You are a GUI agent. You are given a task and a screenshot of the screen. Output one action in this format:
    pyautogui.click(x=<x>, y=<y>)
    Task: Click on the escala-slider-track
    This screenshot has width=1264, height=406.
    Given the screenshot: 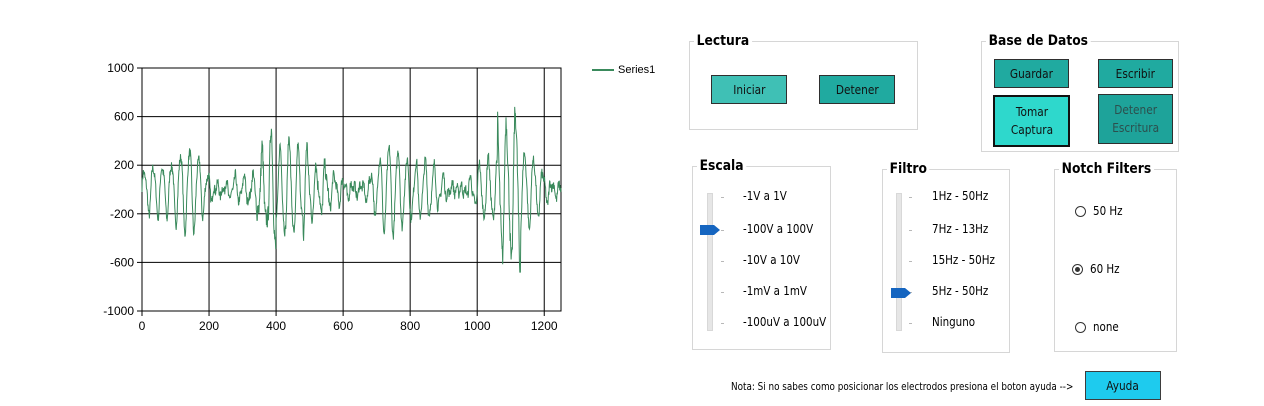 What is the action you would take?
    pyautogui.click(x=710, y=262)
    